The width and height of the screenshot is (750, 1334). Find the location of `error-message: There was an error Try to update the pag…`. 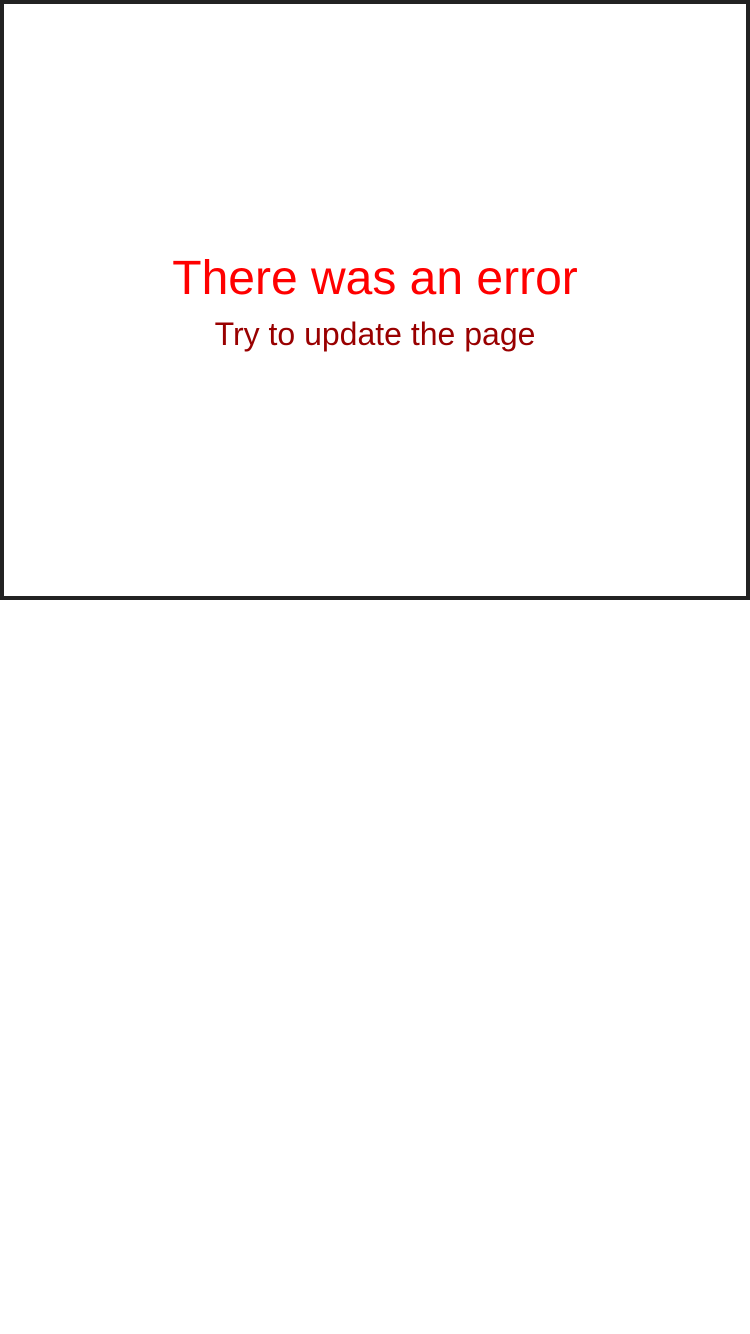

error-message: There was an error Try to update the pag… is located at coordinates (375, 303).